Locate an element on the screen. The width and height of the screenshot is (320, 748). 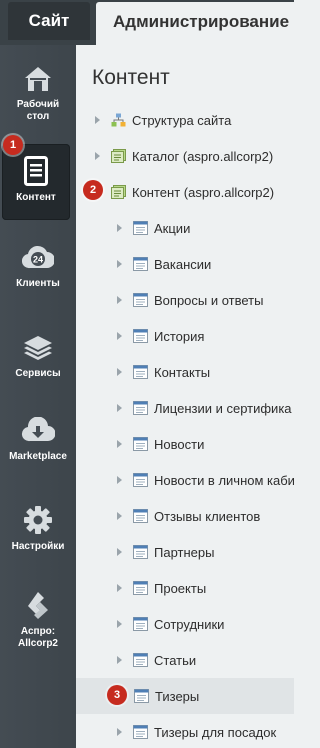
sidebar-item-label: Сервисы is located at coordinates (38, 373).